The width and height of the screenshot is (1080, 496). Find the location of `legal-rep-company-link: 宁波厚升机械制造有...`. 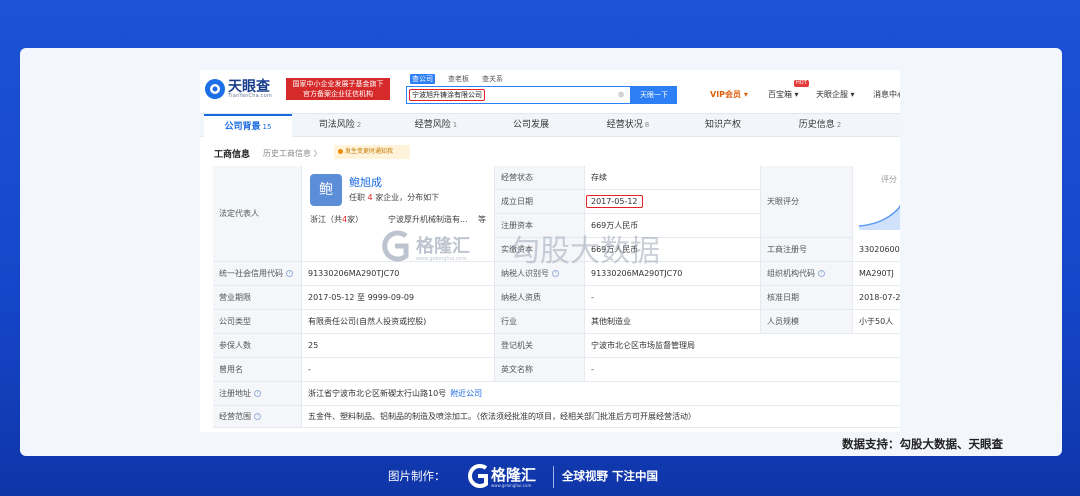

legal-rep-company-link: 宁波厚升机械制造有... is located at coordinates (428, 219).